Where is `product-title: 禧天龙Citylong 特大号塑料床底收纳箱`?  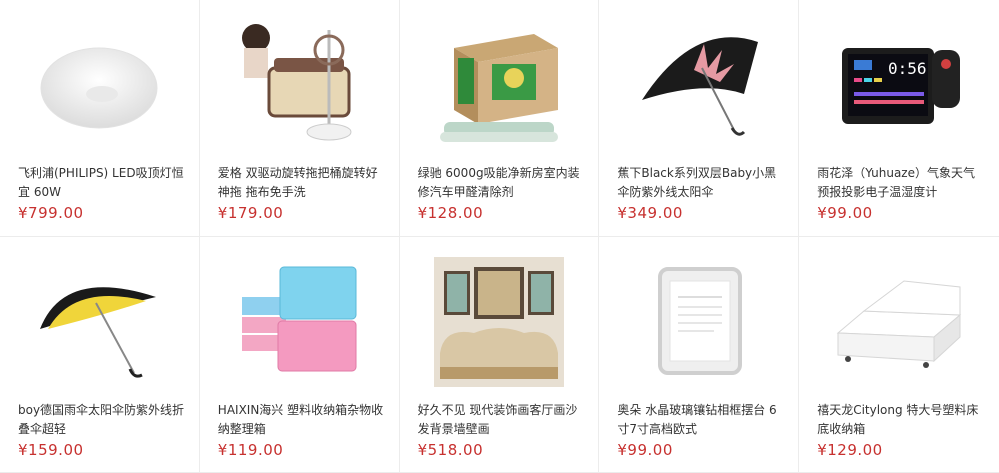
product-title: 禧天龙Citylong 特大号塑料床底收纳箱 is located at coordinates (901, 420).